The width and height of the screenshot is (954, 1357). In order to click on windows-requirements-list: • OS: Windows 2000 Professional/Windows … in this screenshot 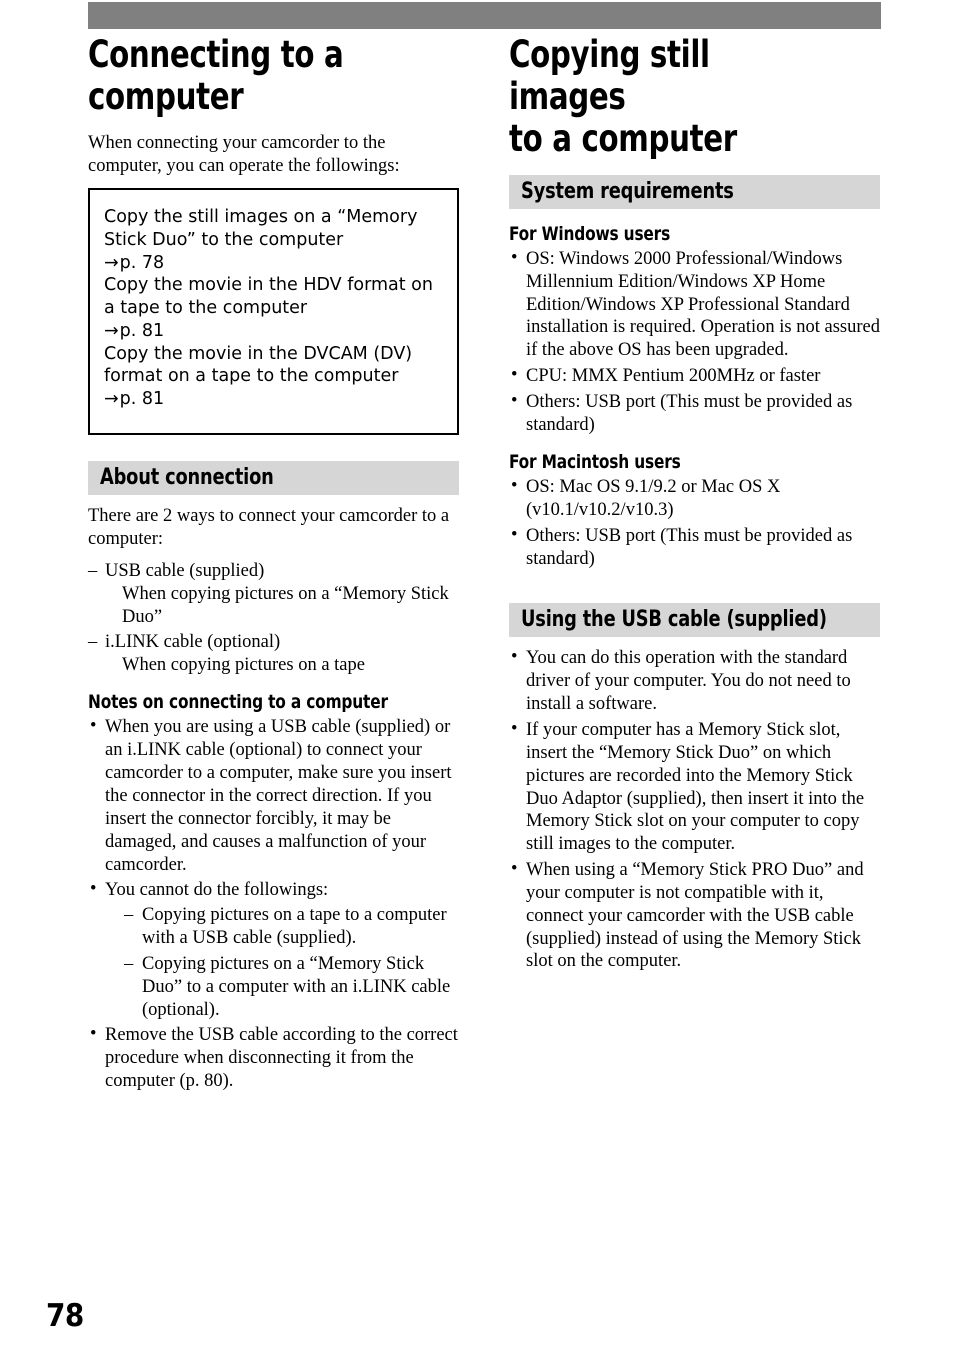, I will do `click(694, 342)`.